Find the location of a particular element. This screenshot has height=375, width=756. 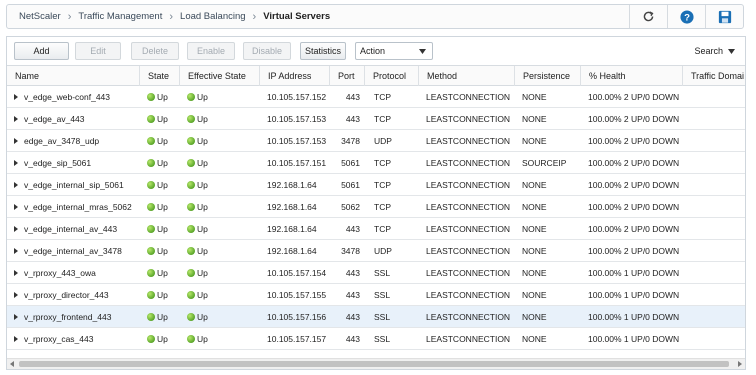

breadcrumb-traffic-management: Traffic Management is located at coordinates (120, 16).